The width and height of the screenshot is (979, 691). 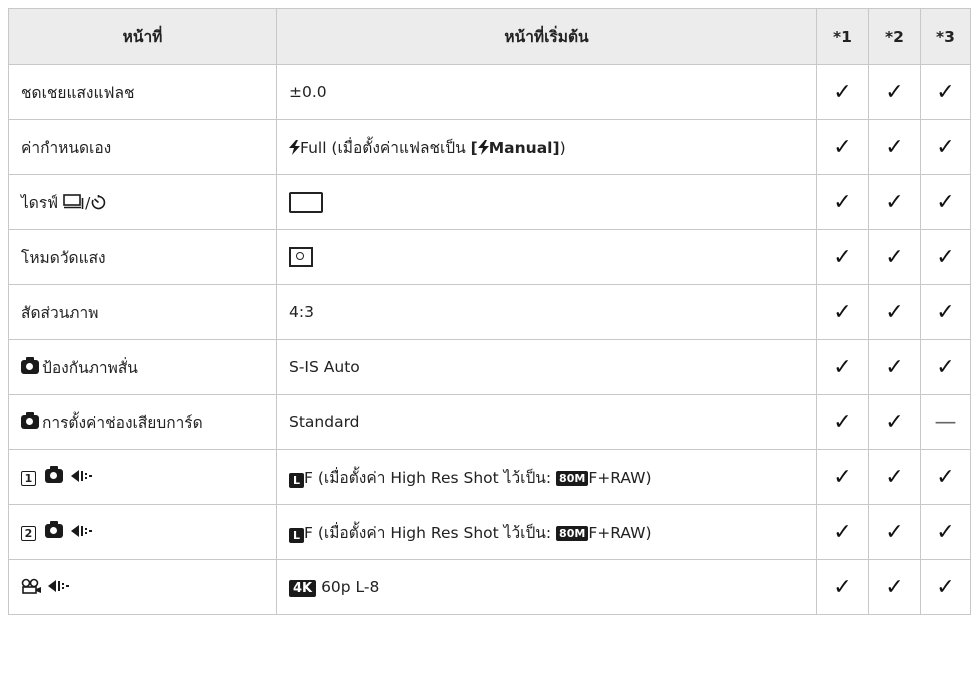 I want to click on custom-mode-number: 2, so click(x=28, y=533).